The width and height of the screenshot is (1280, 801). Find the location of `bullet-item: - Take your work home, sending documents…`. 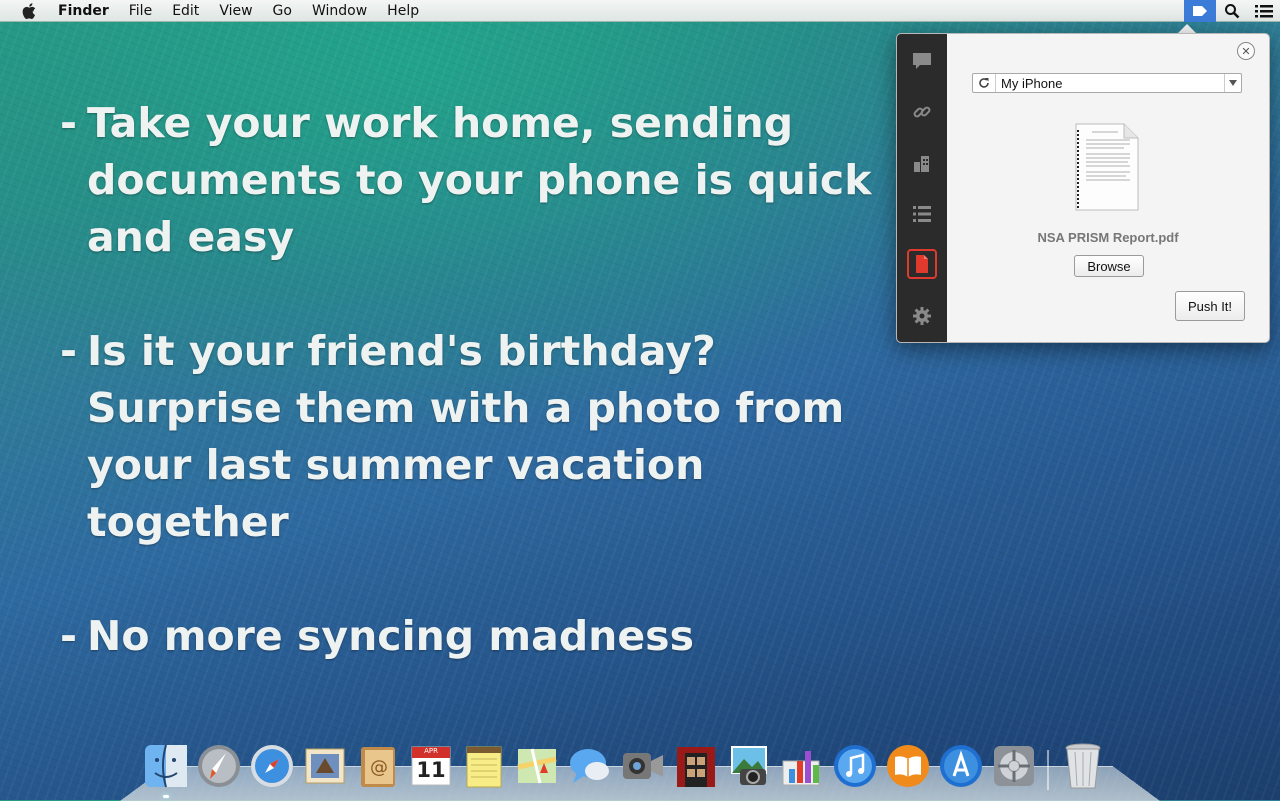

bullet-item: - Take your work home, sending documents… is located at coordinates (470, 180).